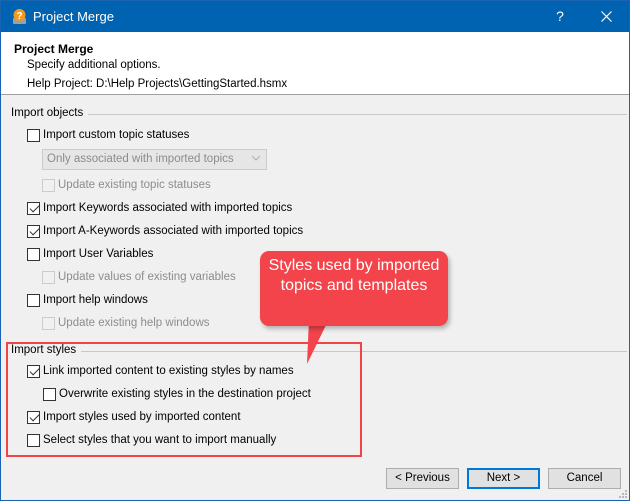 The image size is (630, 501). Describe the element at coordinates (422, 478) in the screenshot. I see `previous-button: < Previous` at that location.